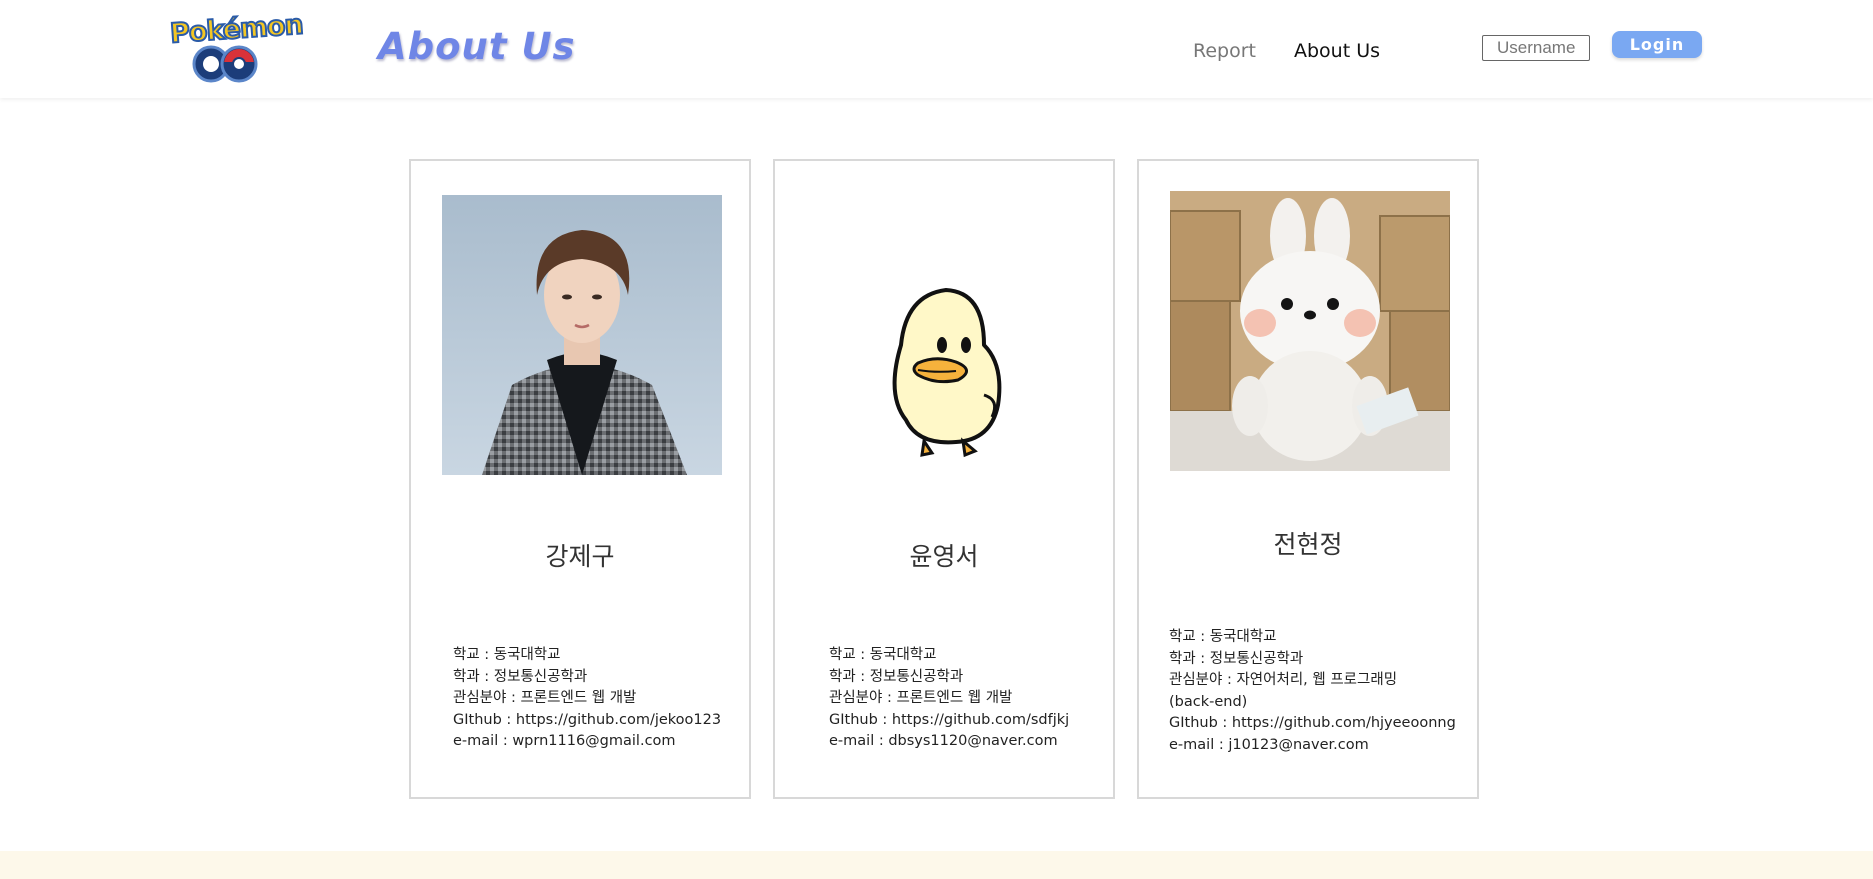 Image resolution: width=1873 pixels, height=879 pixels. What do you see at coordinates (1312, 723) in the screenshot?
I see `info-github: GIthub : https://github.com/hjyeeoonng` at bounding box center [1312, 723].